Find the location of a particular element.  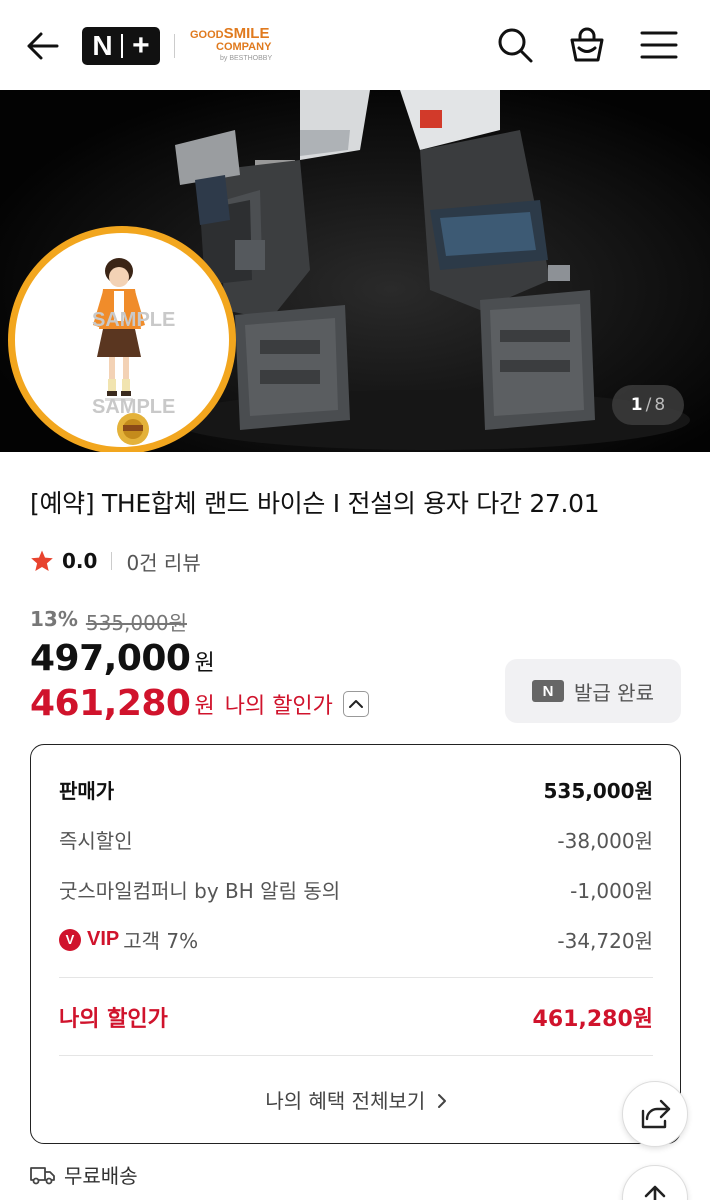

view-all-benefits-link: 나의 혜택 전체보기 is located at coordinates (356, 1099).